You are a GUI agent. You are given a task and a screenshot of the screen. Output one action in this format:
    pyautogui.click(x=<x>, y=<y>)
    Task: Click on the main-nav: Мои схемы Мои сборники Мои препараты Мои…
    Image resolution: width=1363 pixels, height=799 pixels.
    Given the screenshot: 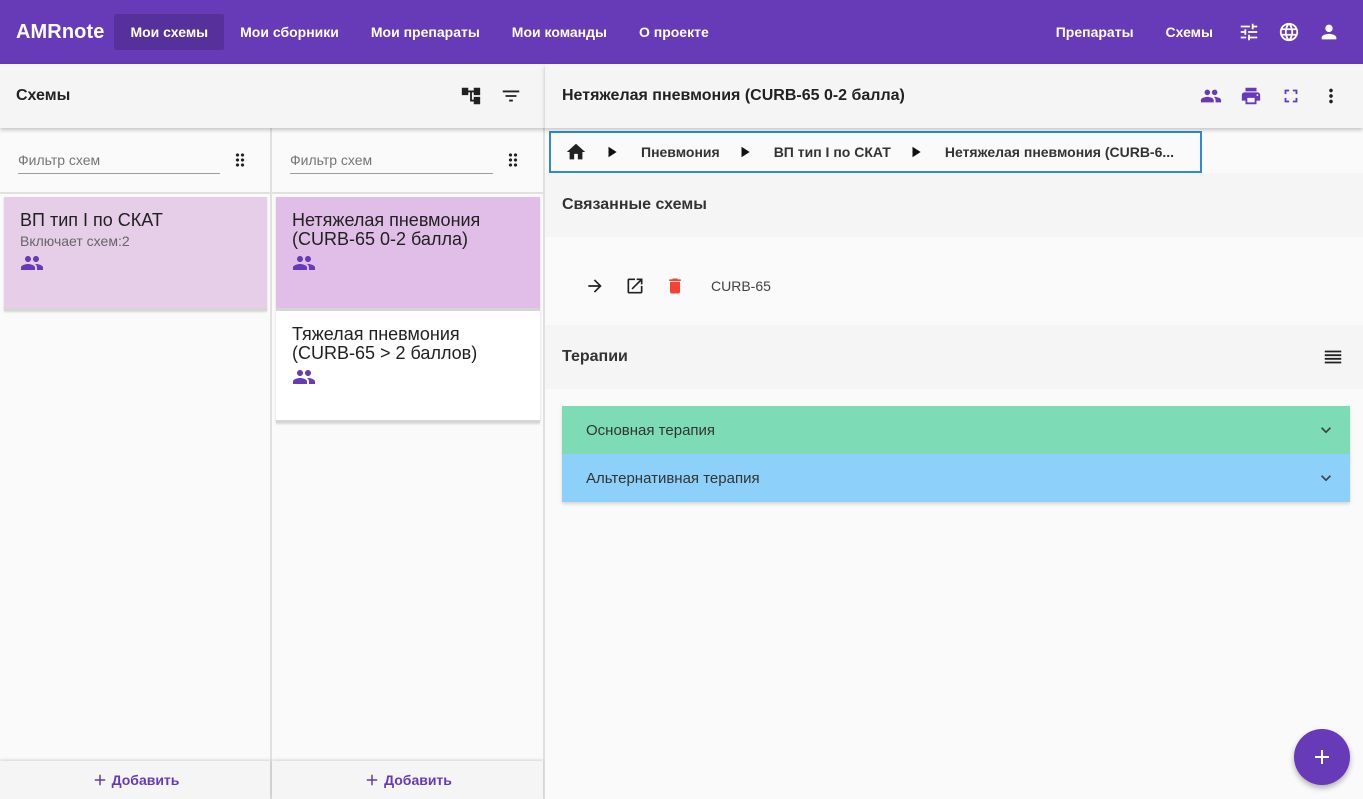 What is the action you would take?
    pyautogui.click(x=419, y=32)
    